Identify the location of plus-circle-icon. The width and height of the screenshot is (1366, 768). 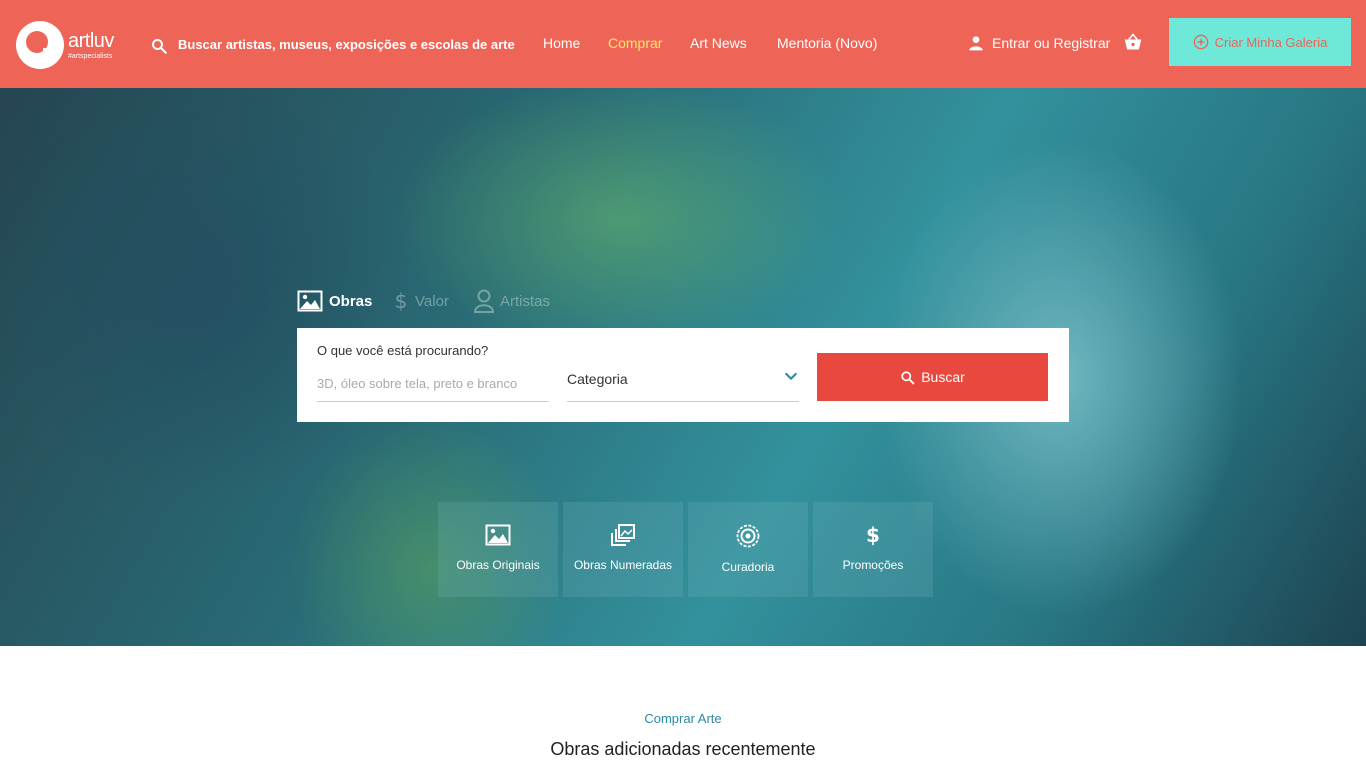
(1200, 42).